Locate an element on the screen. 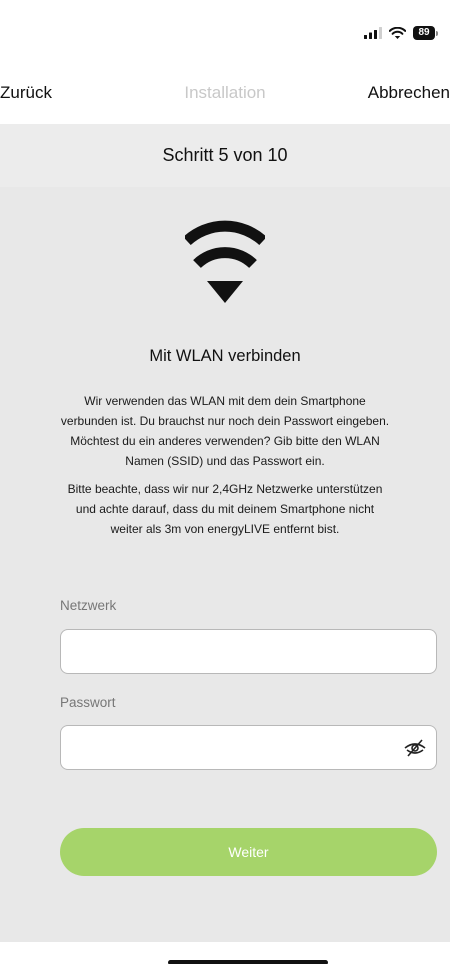 The width and height of the screenshot is (450, 964). wifi-status-icon is located at coordinates (397, 33).